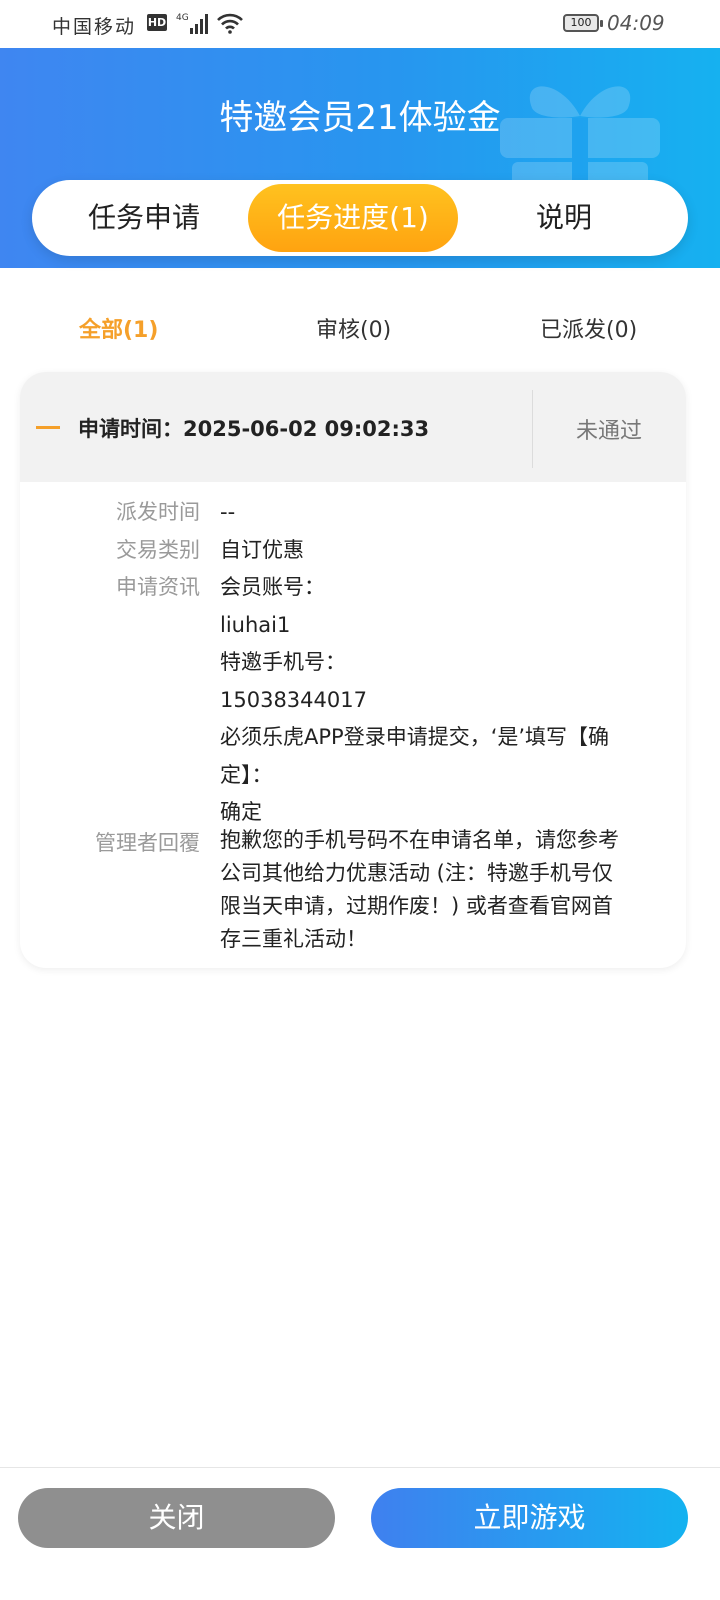 The image size is (720, 1600). I want to click on transaction-type-value: 自订优惠, so click(262, 550).